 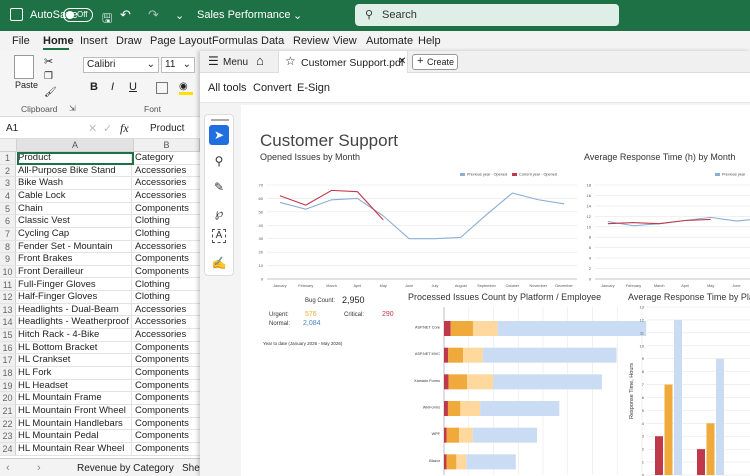 What do you see at coordinates (153, 15) in the screenshot?
I see `redo-icon: ↷` at bounding box center [153, 15].